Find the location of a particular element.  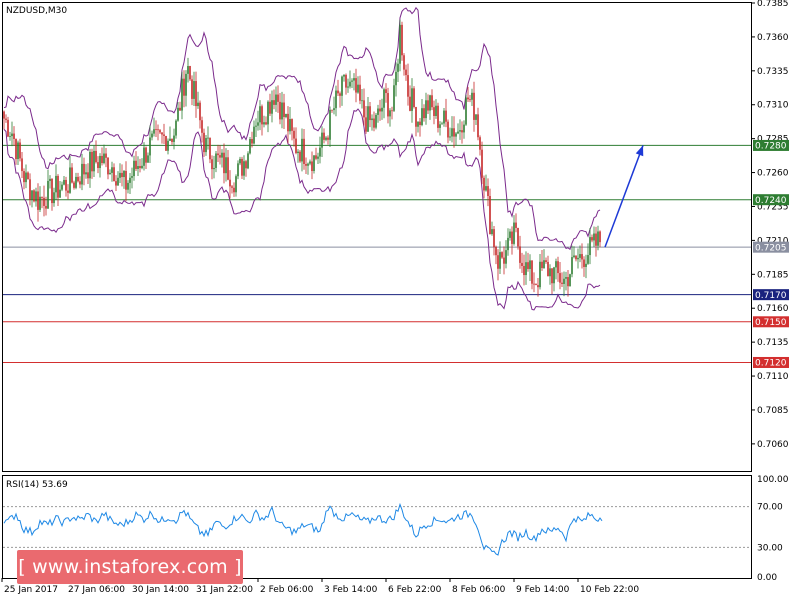

time-tick-label: 30 Jan 14:00 is located at coordinates (160, 590).